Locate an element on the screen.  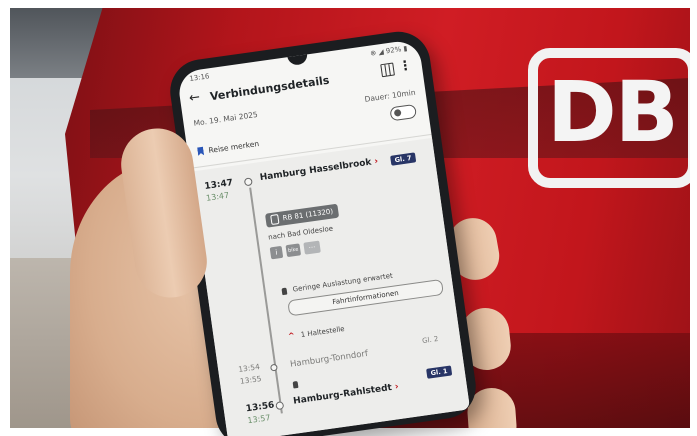
db-logo-text: DB is located at coordinates (613, 112).